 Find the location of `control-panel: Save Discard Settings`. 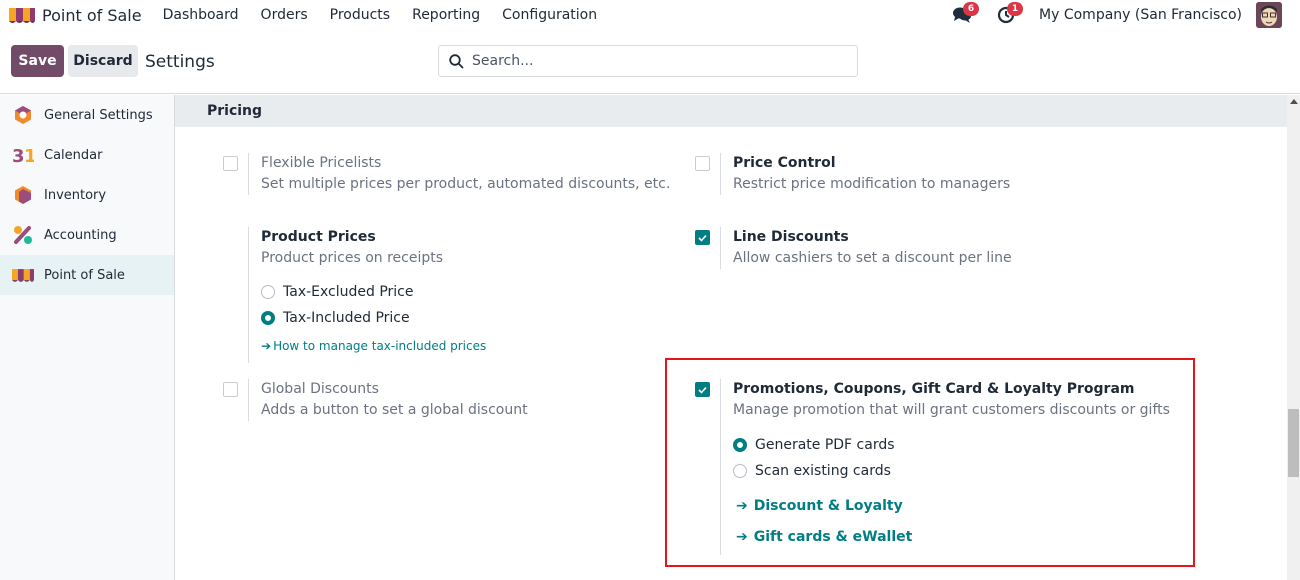

control-panel: Save Discard Settings is located at coordinates (650, 62).